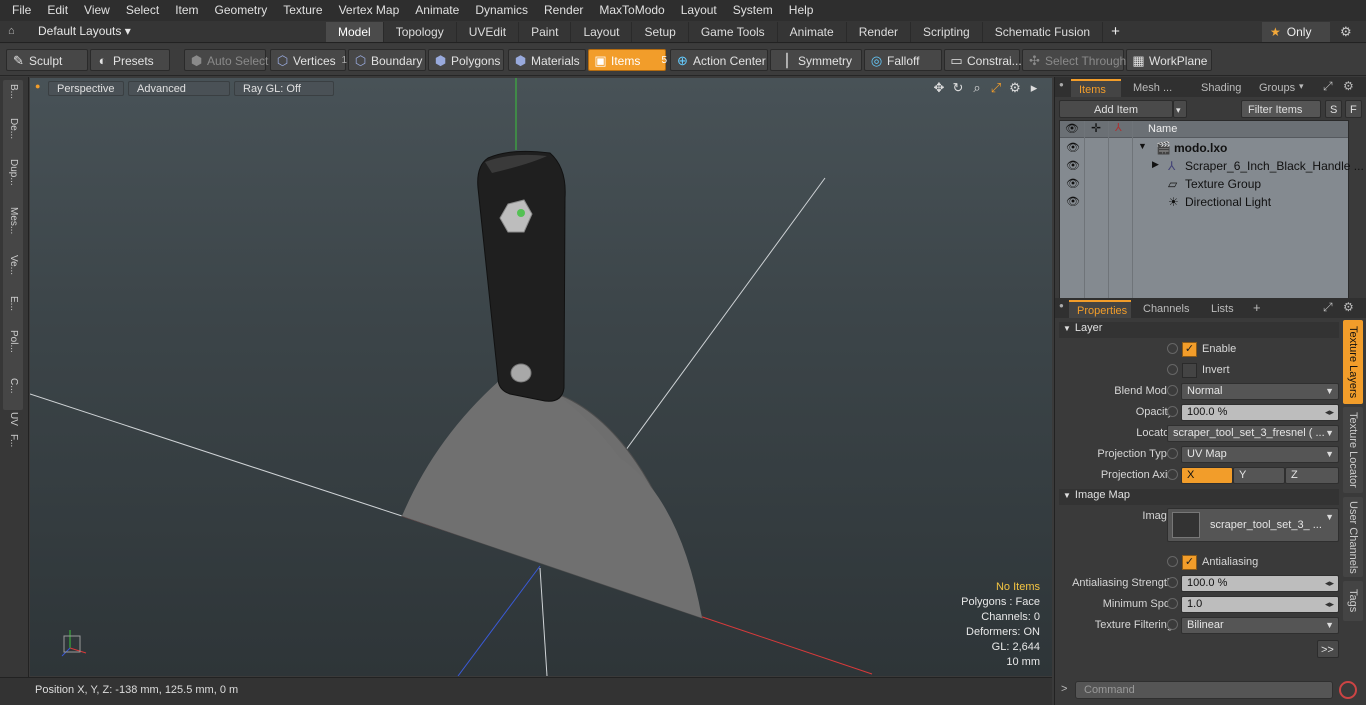 This screenshot has height=705, width=1366. I want to click on tab-uvedit: UVEdit, so click(488, 32).